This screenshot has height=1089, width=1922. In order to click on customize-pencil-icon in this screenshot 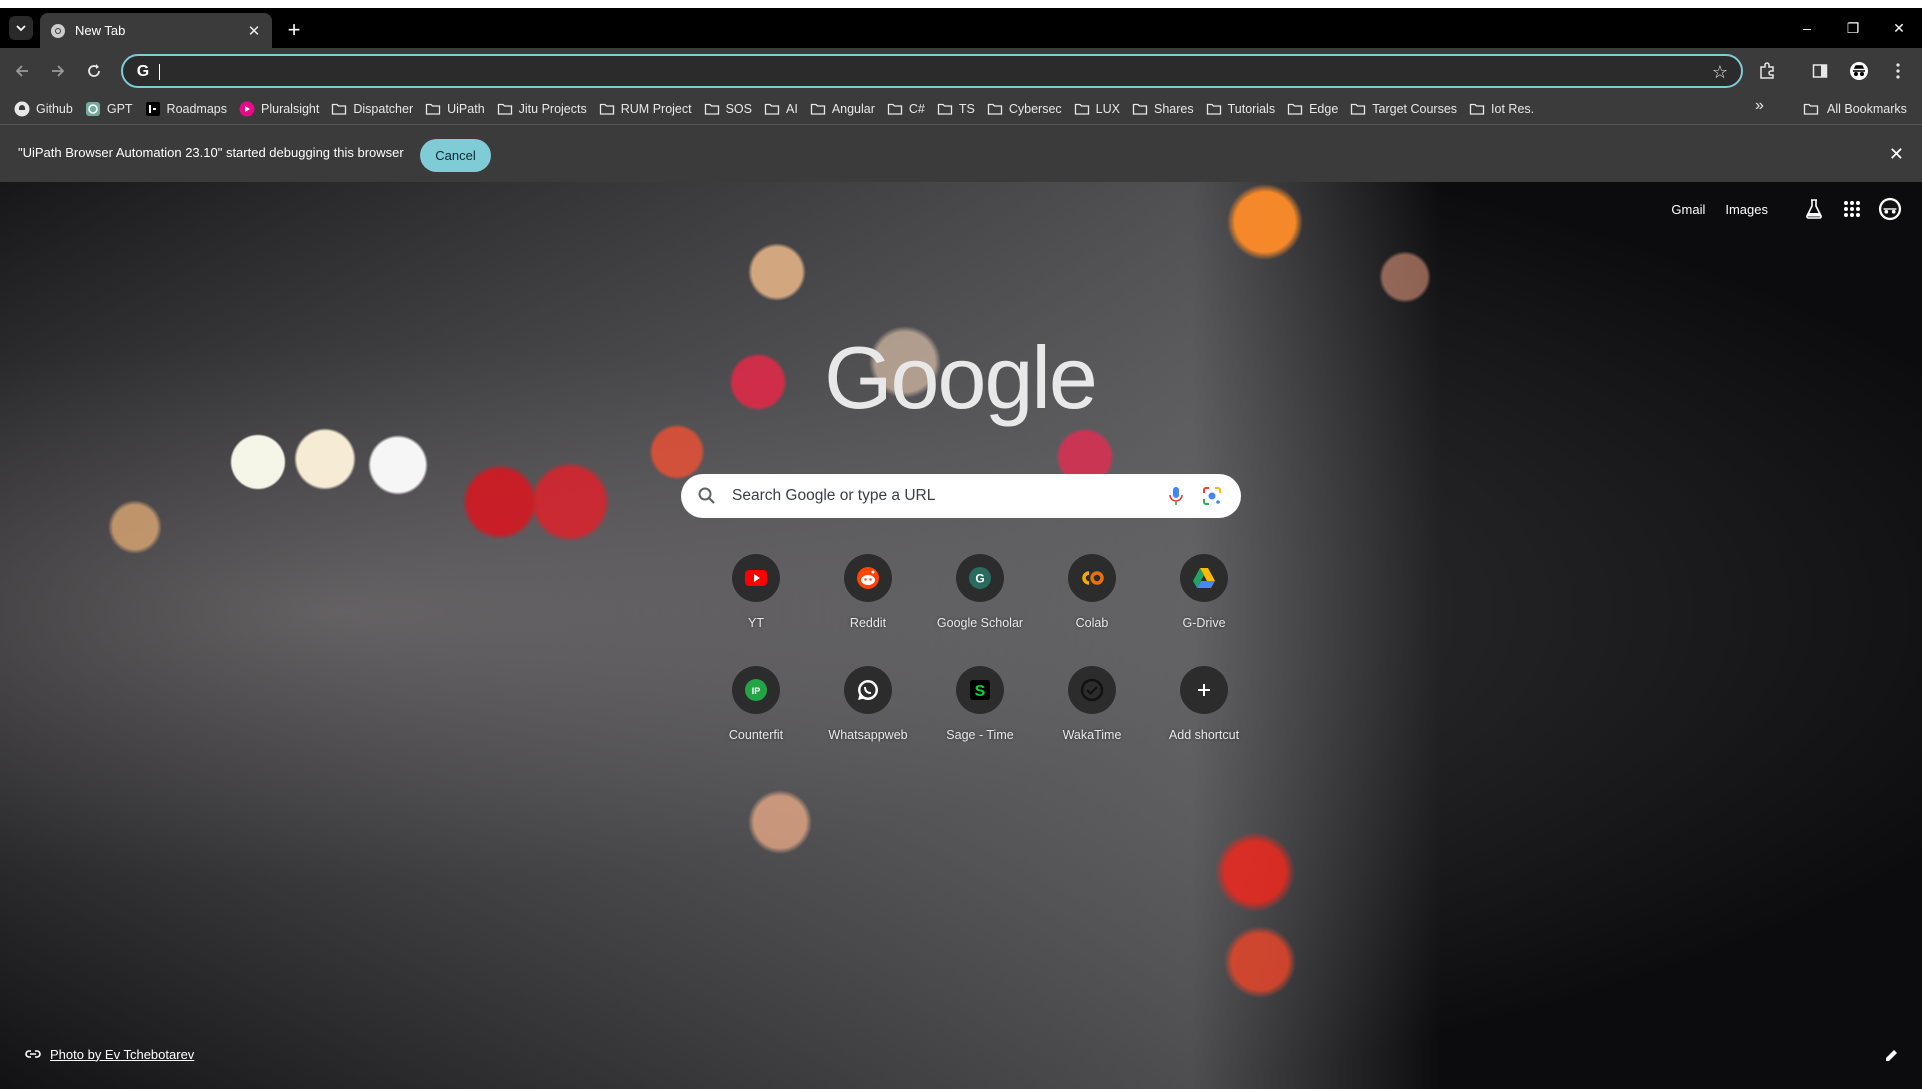, I will do `click(1892, 1055)`.